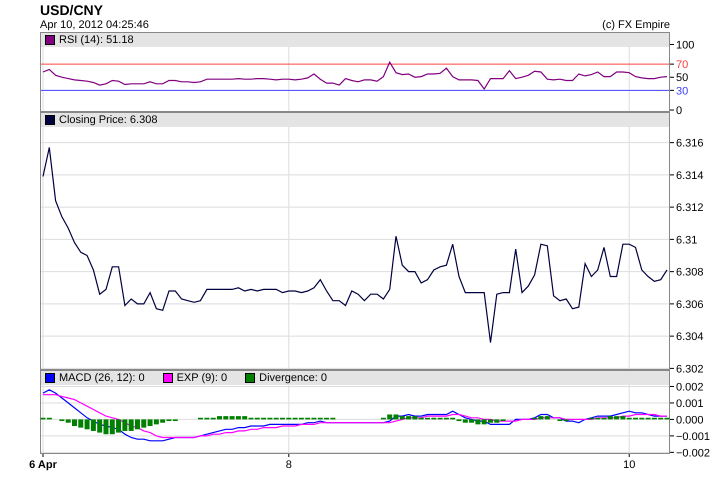  What do you see at coordinates (94, 25) in the screenshot?
I see `timestamp: Apr 10, 2012 04:25:46` at bounding box center [94, 25].